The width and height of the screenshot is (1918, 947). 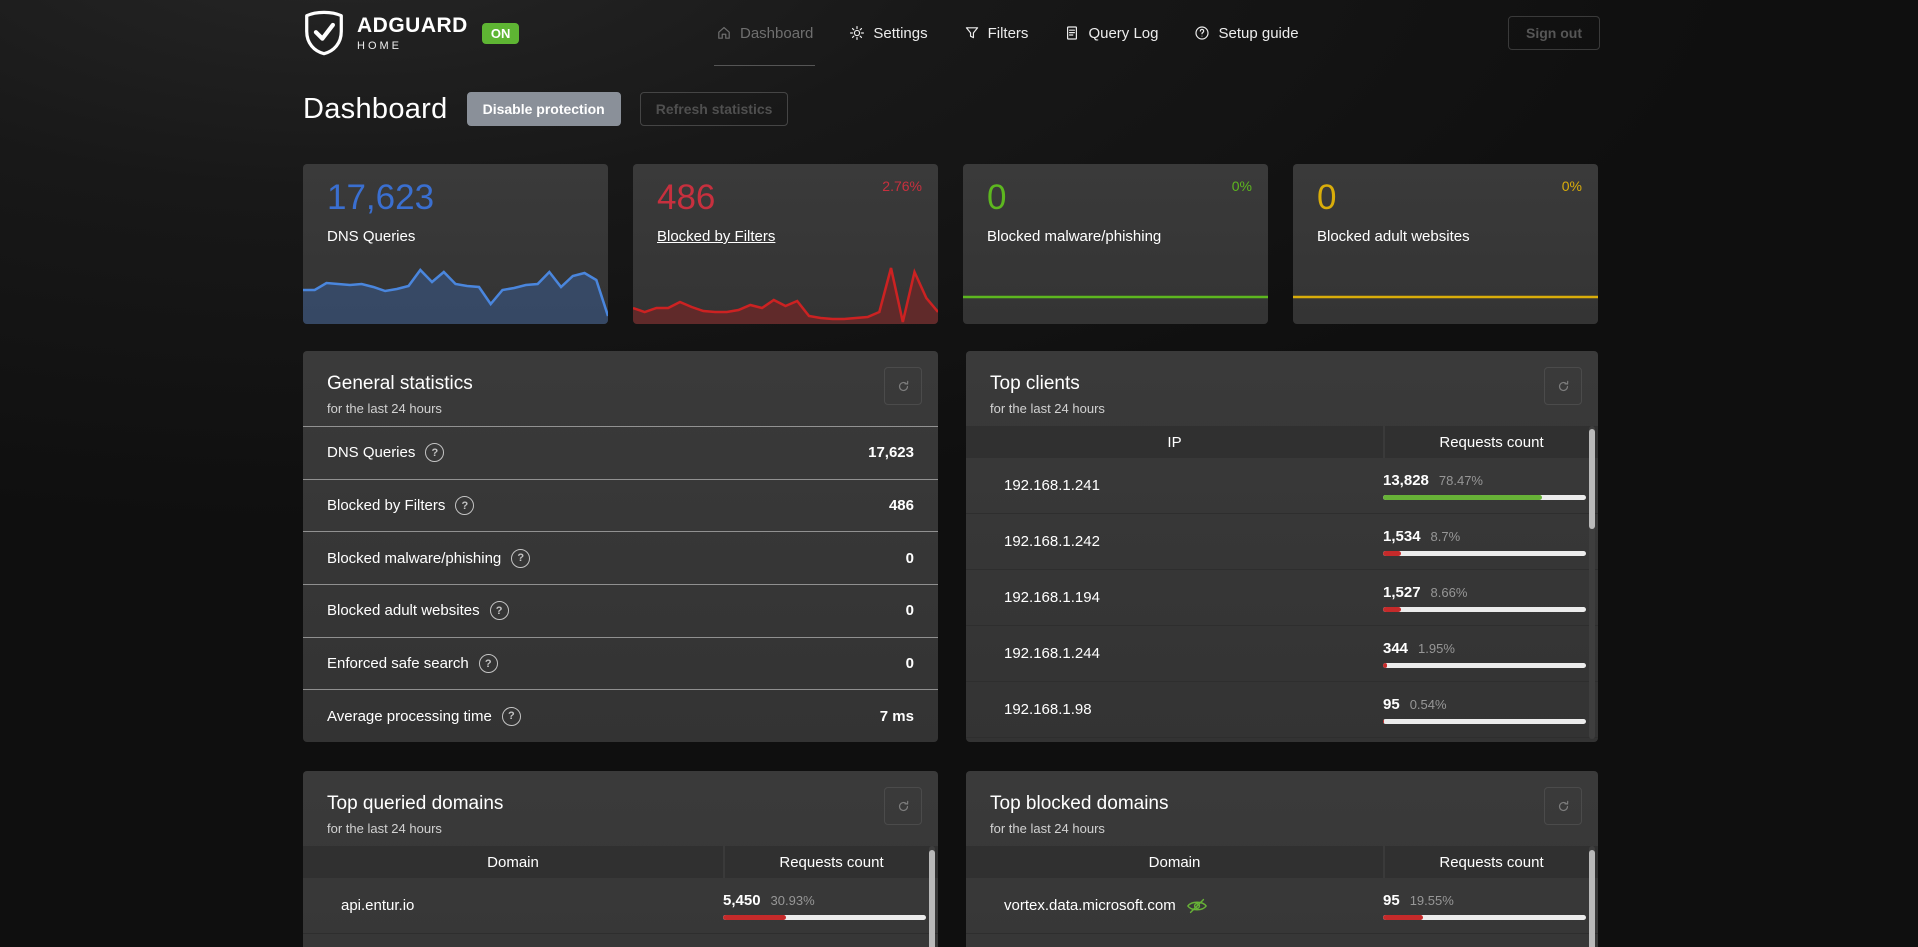 I want to click on dns-queries-sparkline, so click(x=455, y=292).